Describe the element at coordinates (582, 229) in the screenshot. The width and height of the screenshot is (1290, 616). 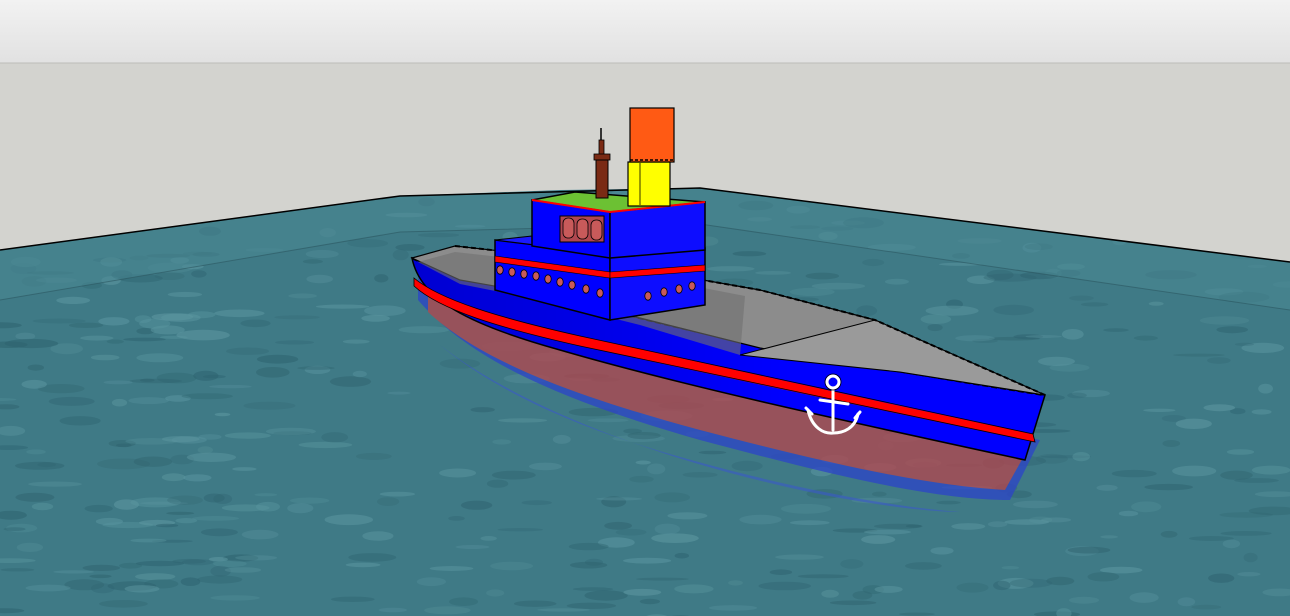
I see `wheelhouse-windows` at that location.